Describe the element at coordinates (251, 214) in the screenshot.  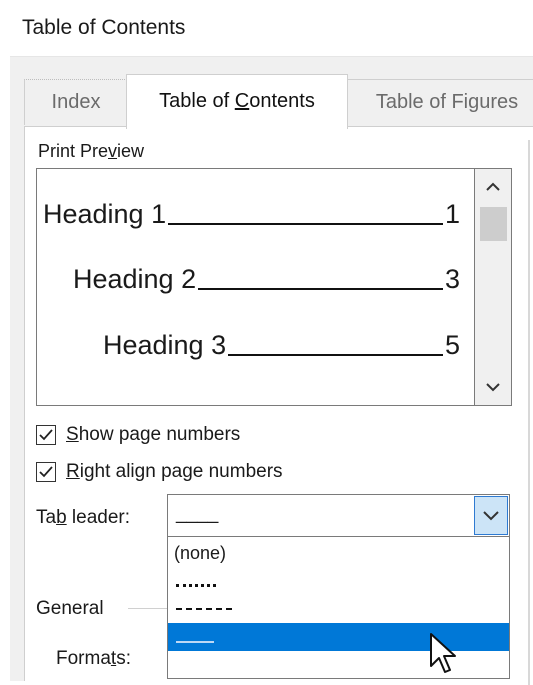
I see `toc-entry: Heading 1 1` at that location.